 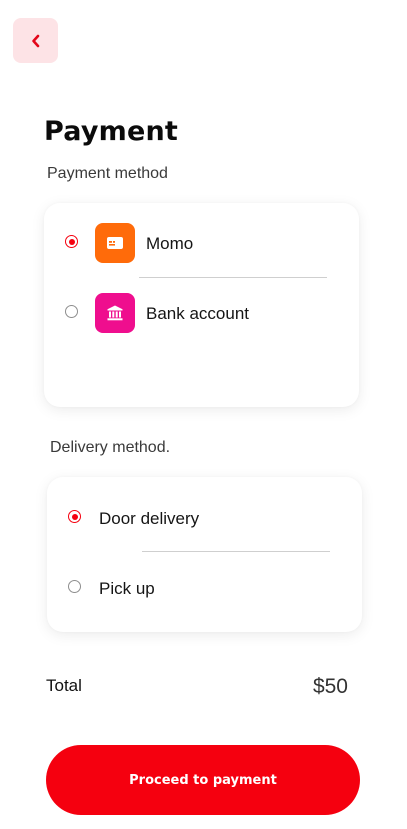 What do you see at coordinates (74, 586) in the screenshot?
I see `pick-up-radio` at bounding box center [74, 586].